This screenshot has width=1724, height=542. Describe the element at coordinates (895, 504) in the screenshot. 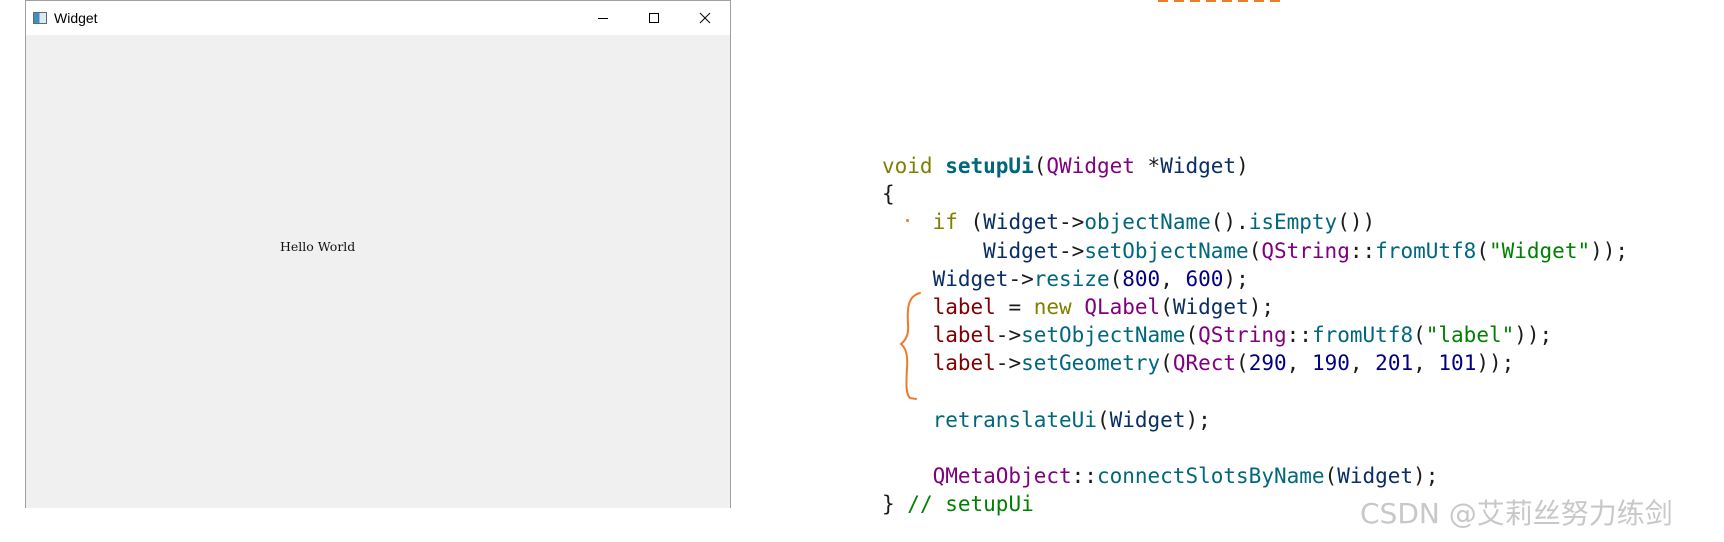

I see `code-token: }` at that location.